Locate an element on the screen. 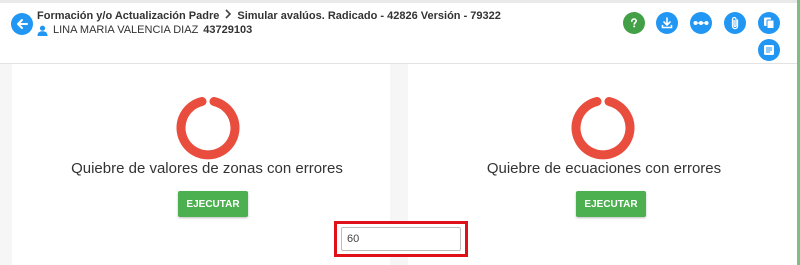 This screenshot has width=800, height=265. connections-button is located at coordinates (701, 23).